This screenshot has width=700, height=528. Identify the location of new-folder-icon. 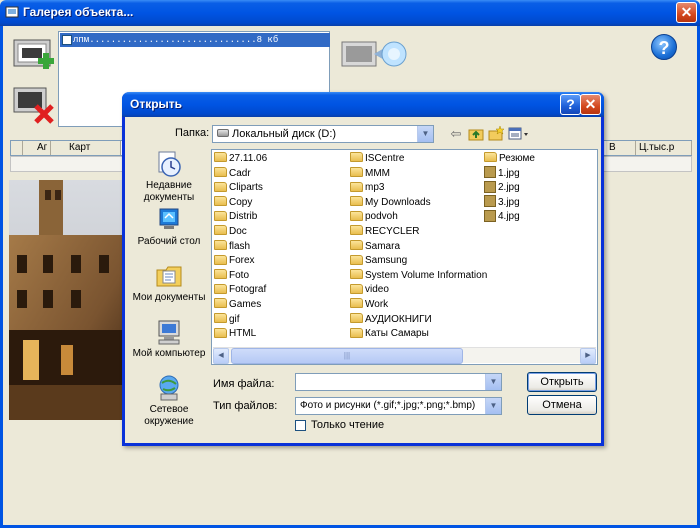
(496, 134).